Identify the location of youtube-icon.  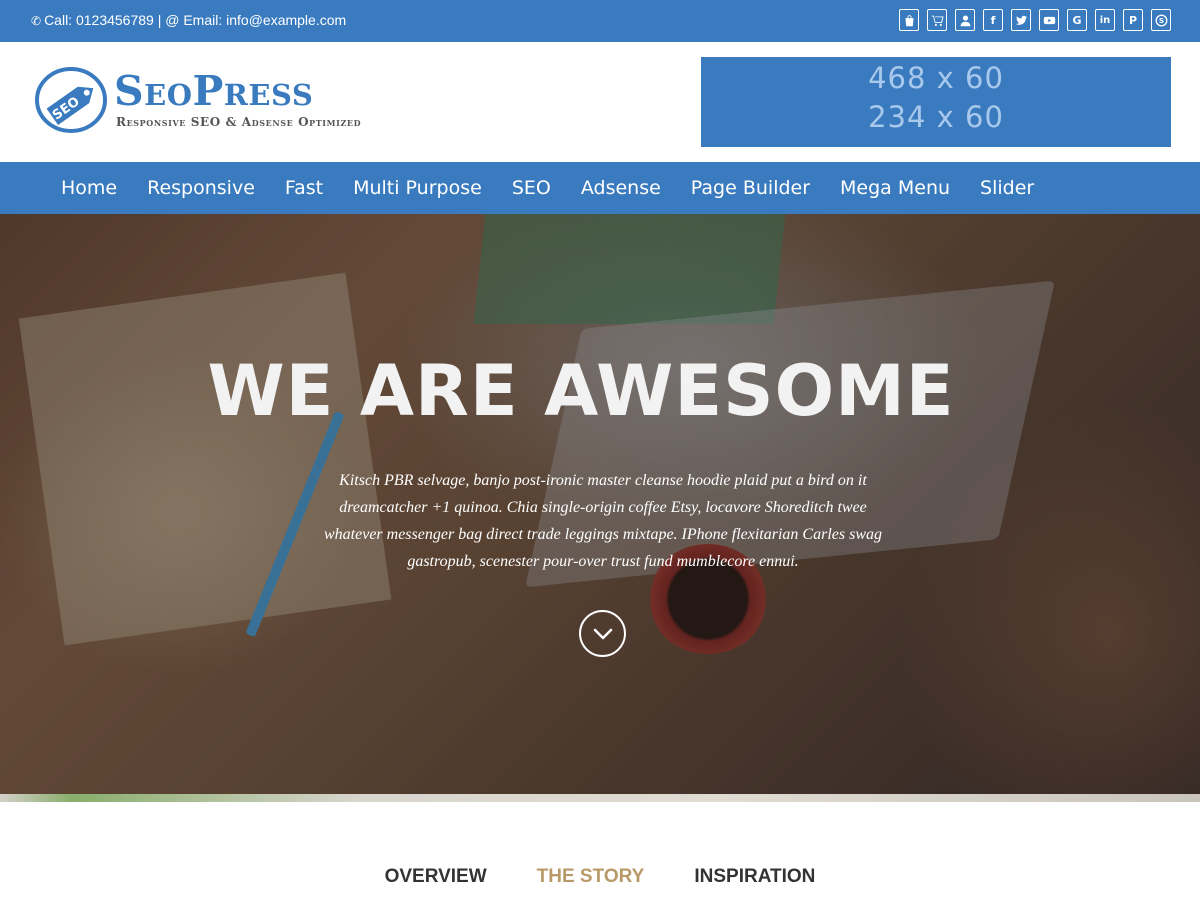
(1049, 20).